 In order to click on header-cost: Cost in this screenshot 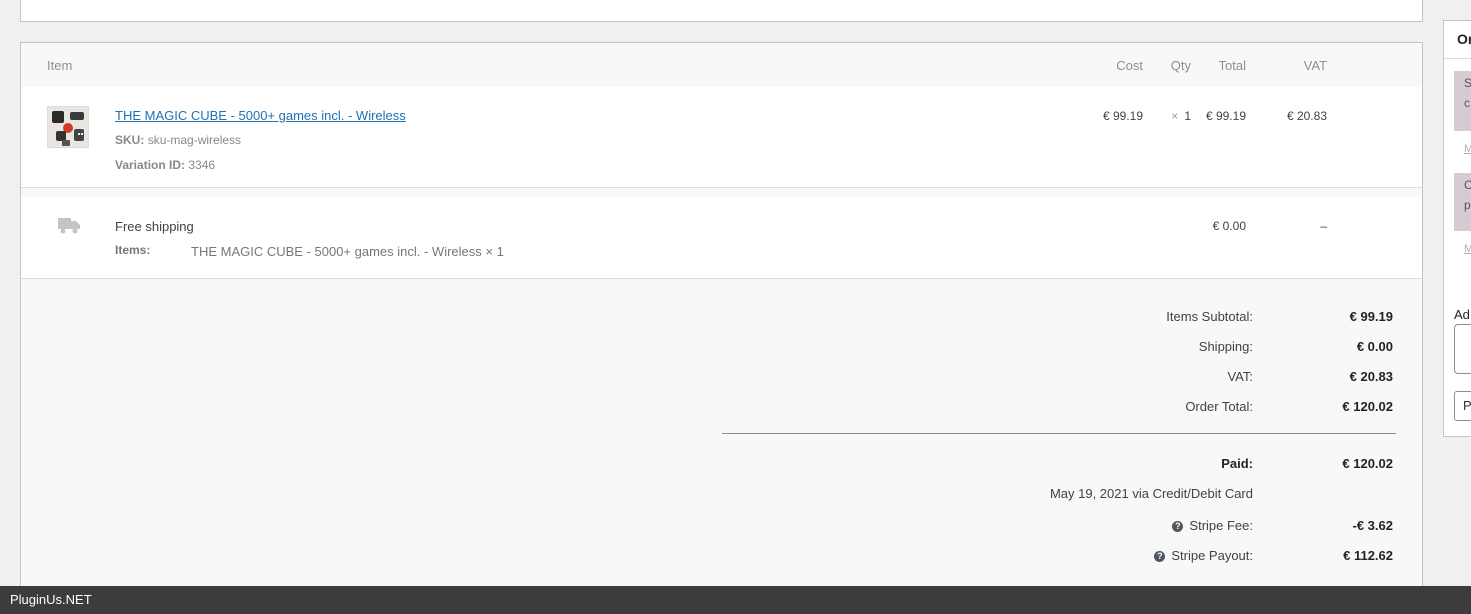, I will do `click(1129, 65)`.